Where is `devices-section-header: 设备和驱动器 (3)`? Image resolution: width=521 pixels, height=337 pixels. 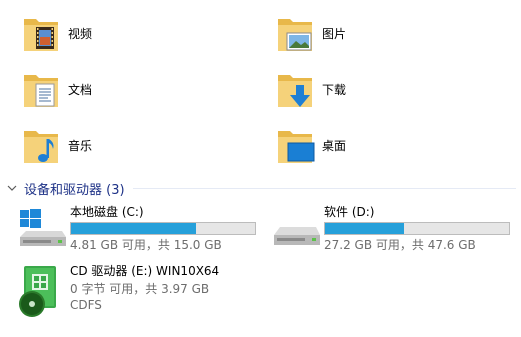
devices-section-header: 设备和驱动器 (3) is located at coordinates (261, 188).